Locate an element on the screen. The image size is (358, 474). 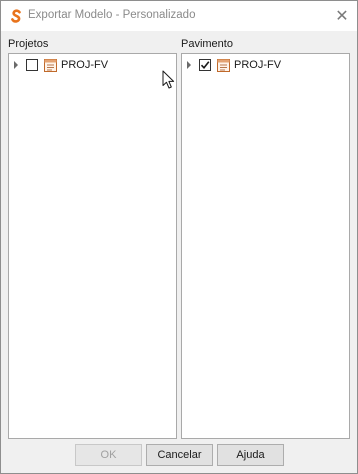
help-button: Ajuda is located at coordinates (250, 455).